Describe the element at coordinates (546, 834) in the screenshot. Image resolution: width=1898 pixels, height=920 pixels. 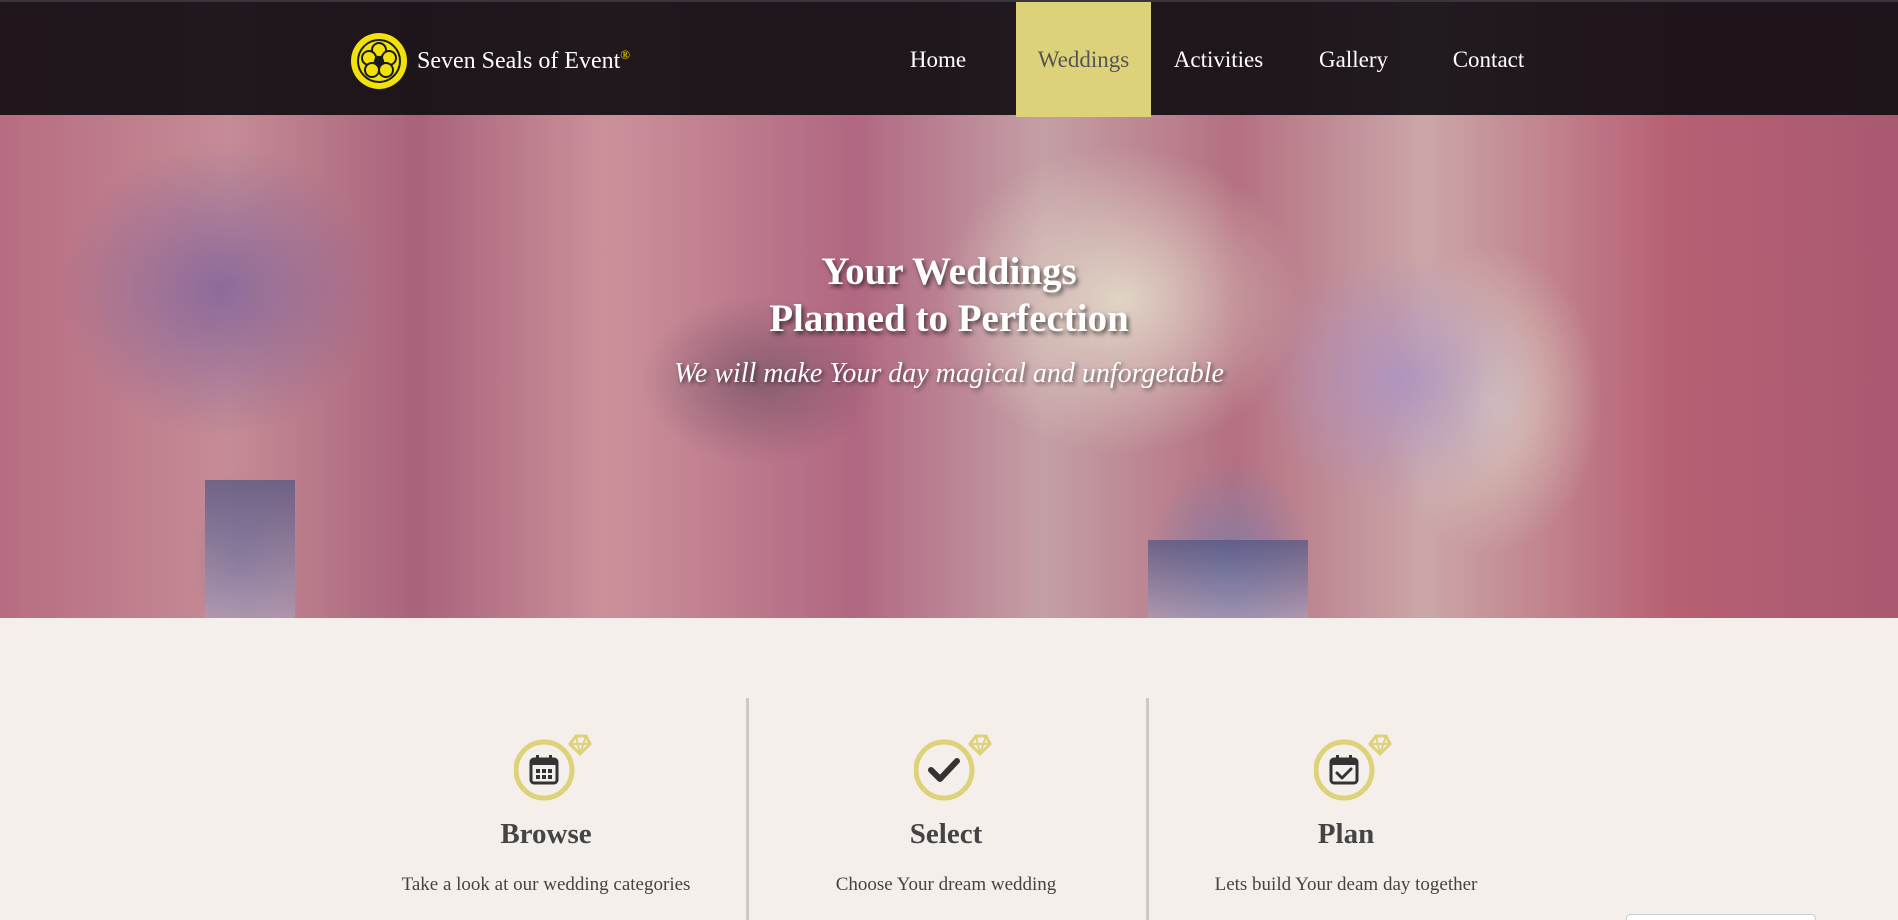
I see `feature-title: Browse` at that location.